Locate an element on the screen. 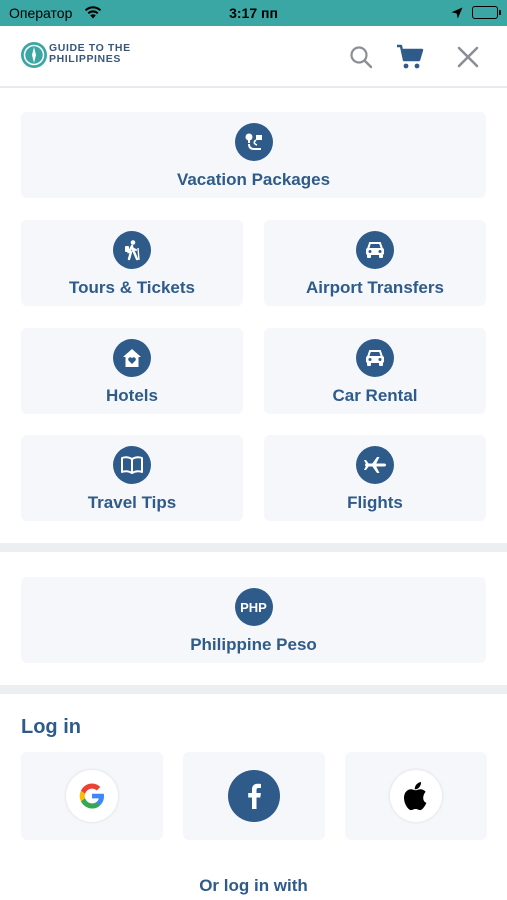 This screenshot has width=507, height=900. search-icon is located at coordinates (361, 57).